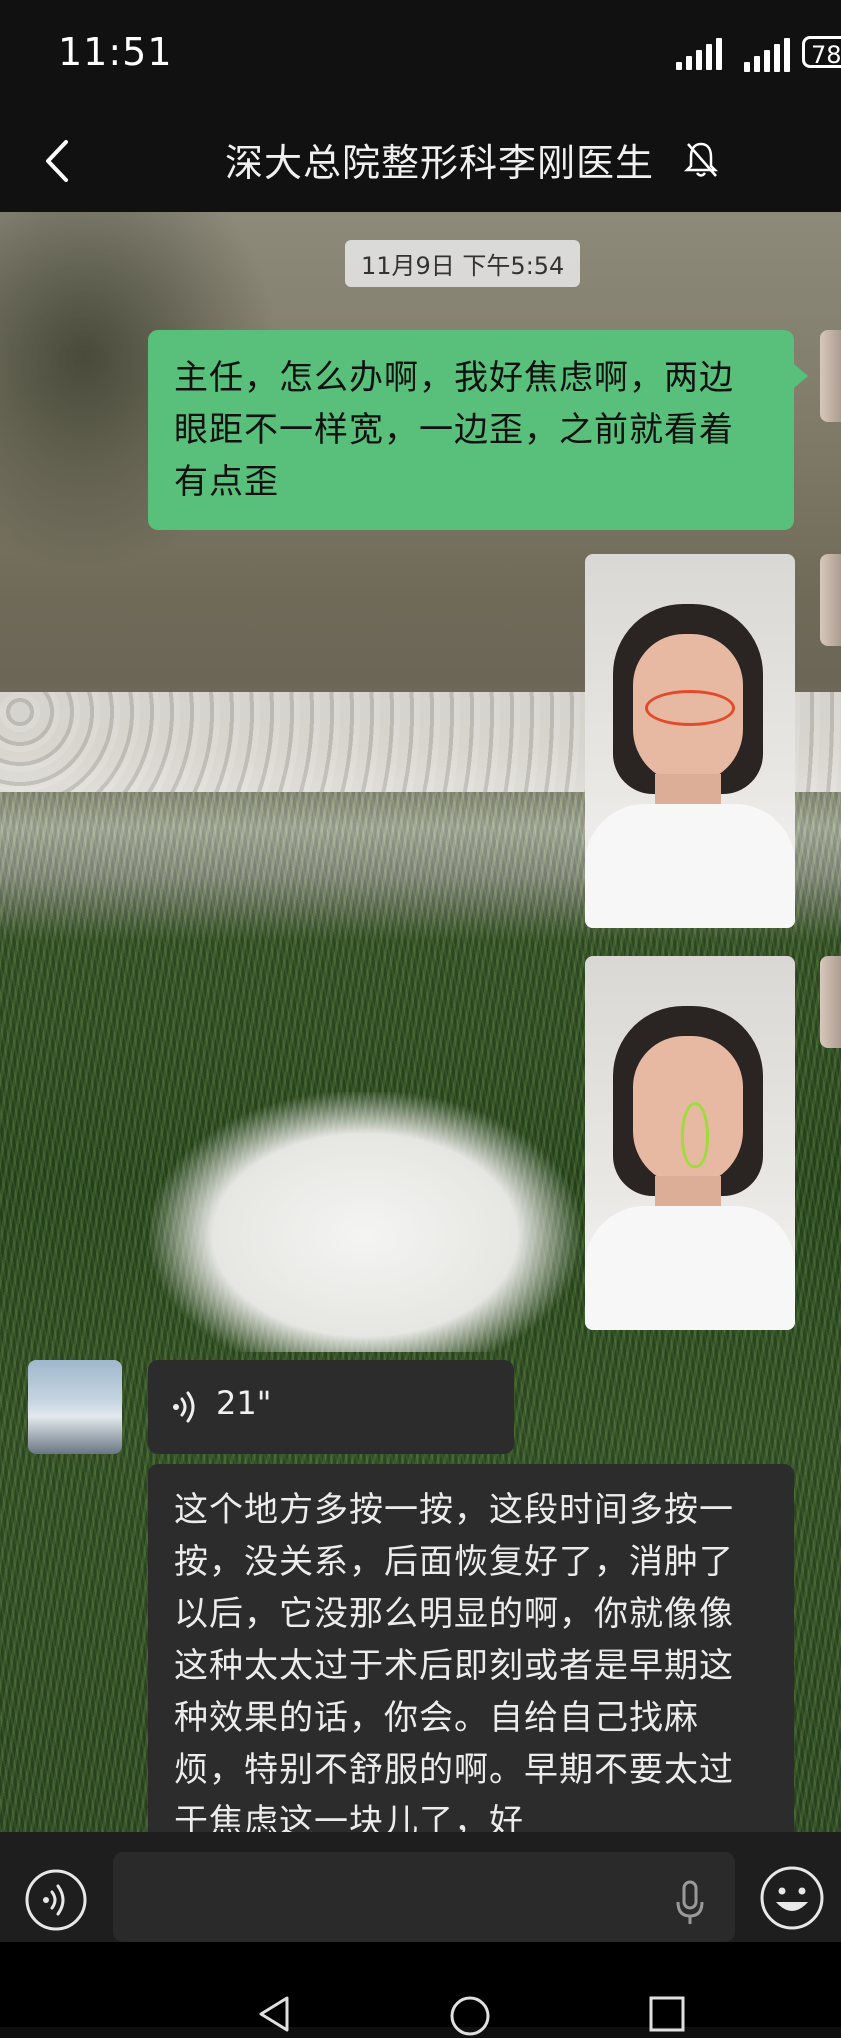 The width and height of the screenshot is (841, 2038). What do you see at coordinates (424, 1897) in the screenshot?
I see `message-input` at bounding box center [424, 1897].